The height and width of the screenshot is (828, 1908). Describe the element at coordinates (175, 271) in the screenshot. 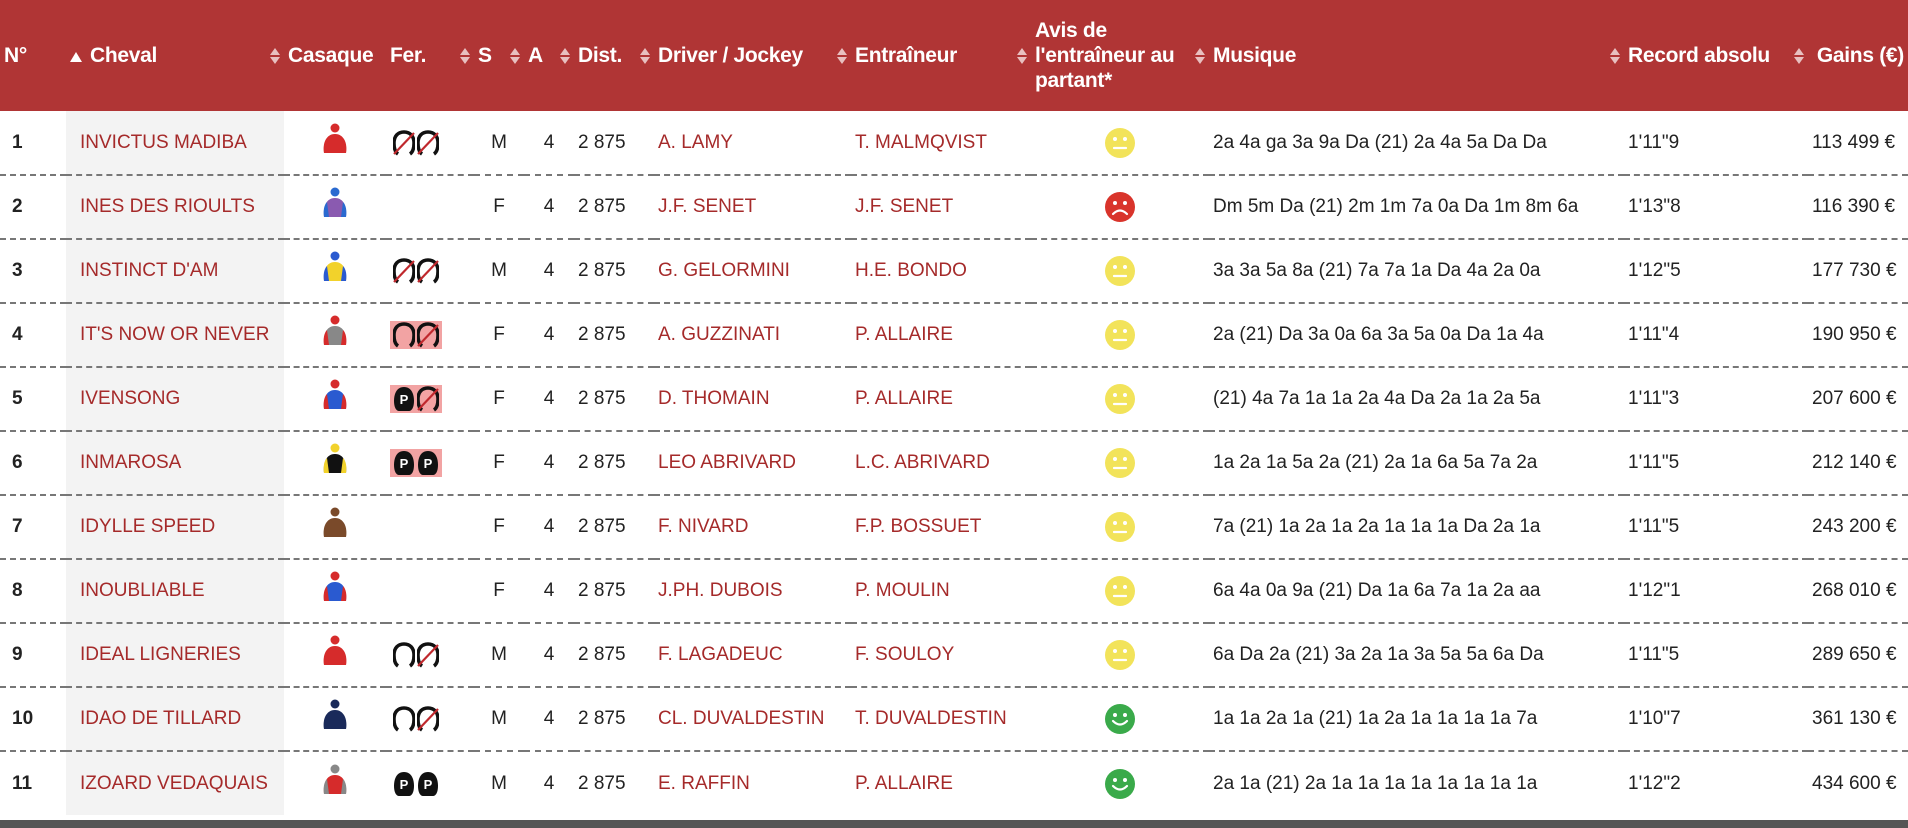

I see `cell-cheval-link: INSTINCT D'AM` at that location.